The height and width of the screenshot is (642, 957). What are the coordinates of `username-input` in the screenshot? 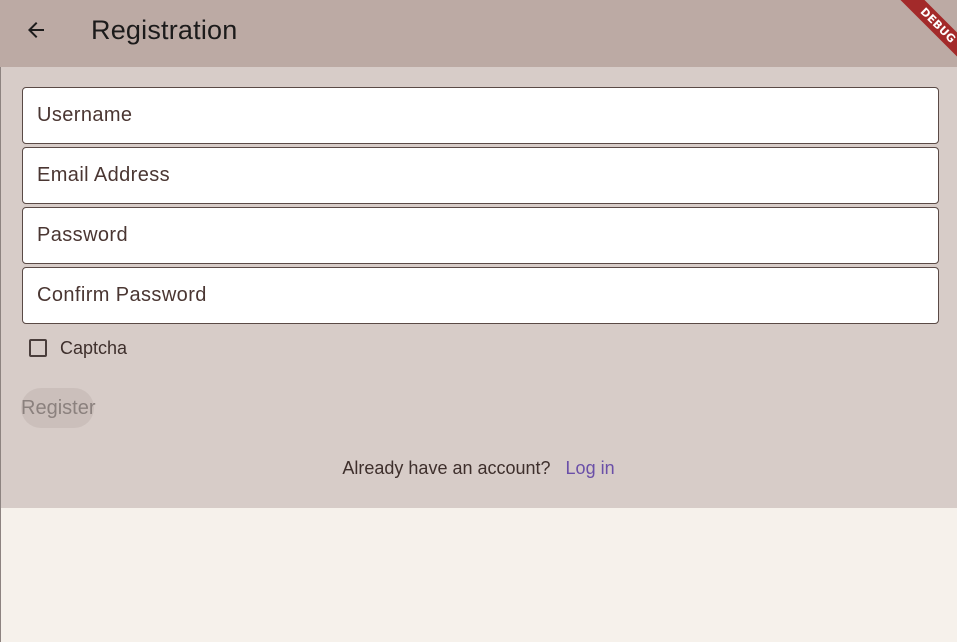 It's located at (480, 115).